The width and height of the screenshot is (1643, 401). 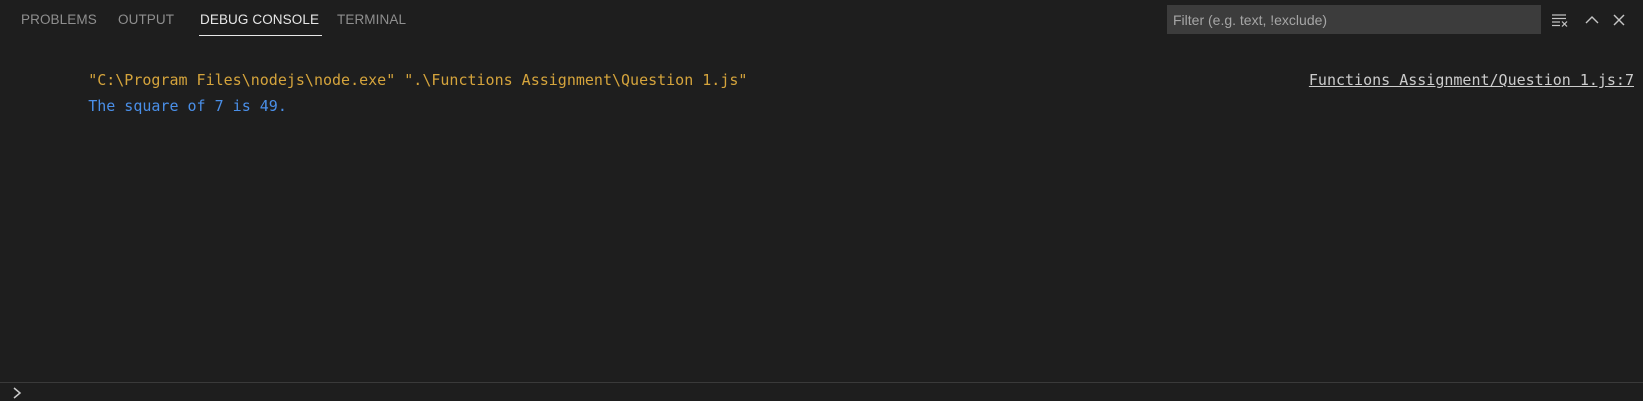 I want to click on panel-tab-bar: PROBLEMS OUTPUT DEBUG CONSOLE TERMINAL, so click(x=821, y=20).